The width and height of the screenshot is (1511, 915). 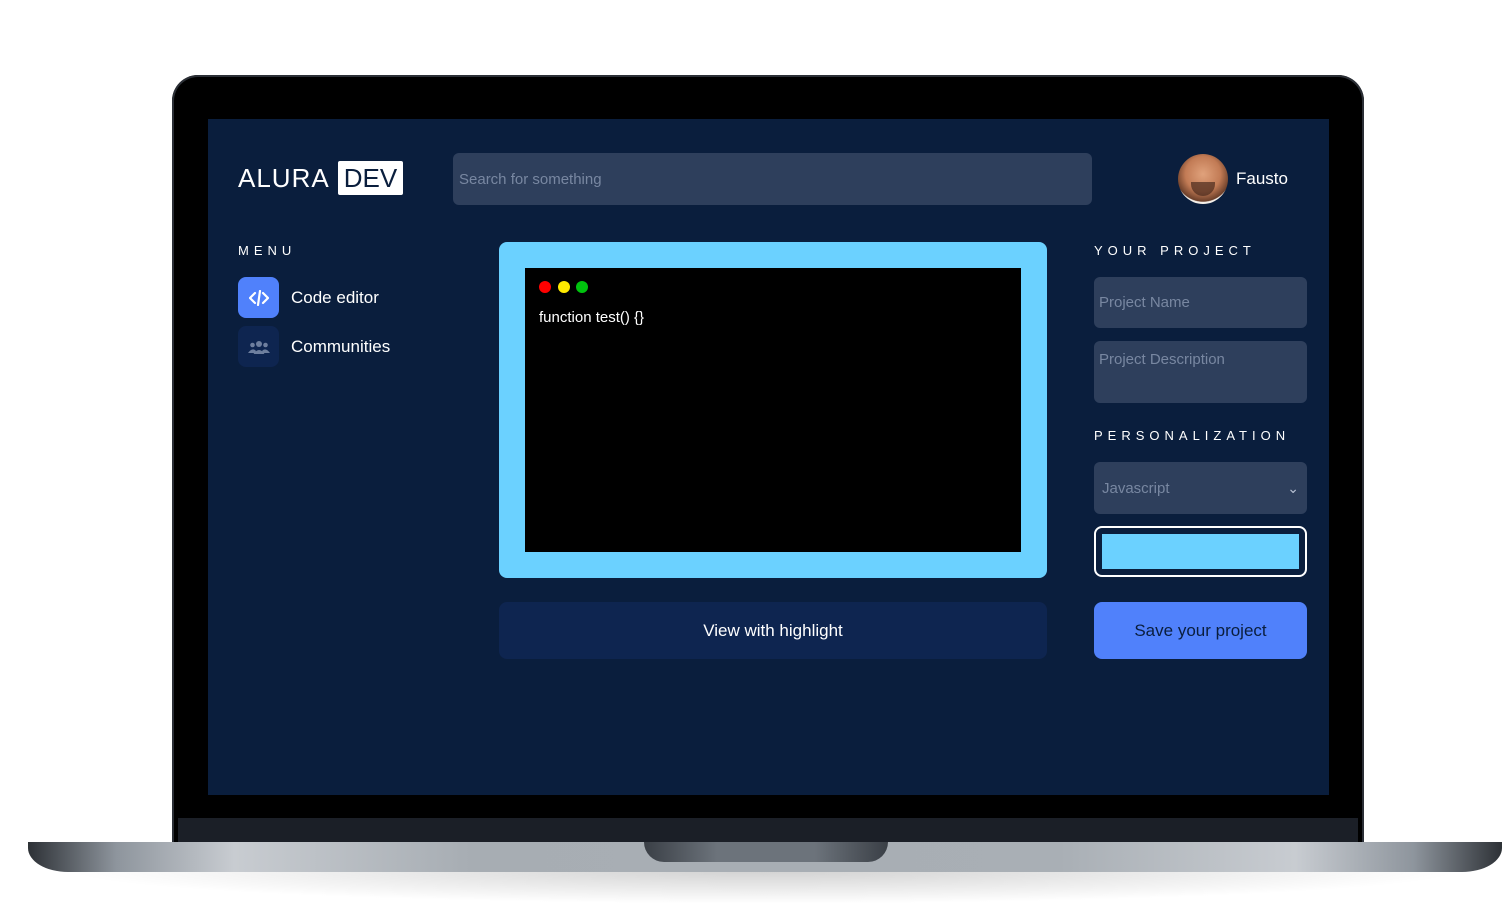 What do you see at coordinates (267, 250) in the screenshot?
I see `menu-title: MENU` at bounding box center [267, 250].